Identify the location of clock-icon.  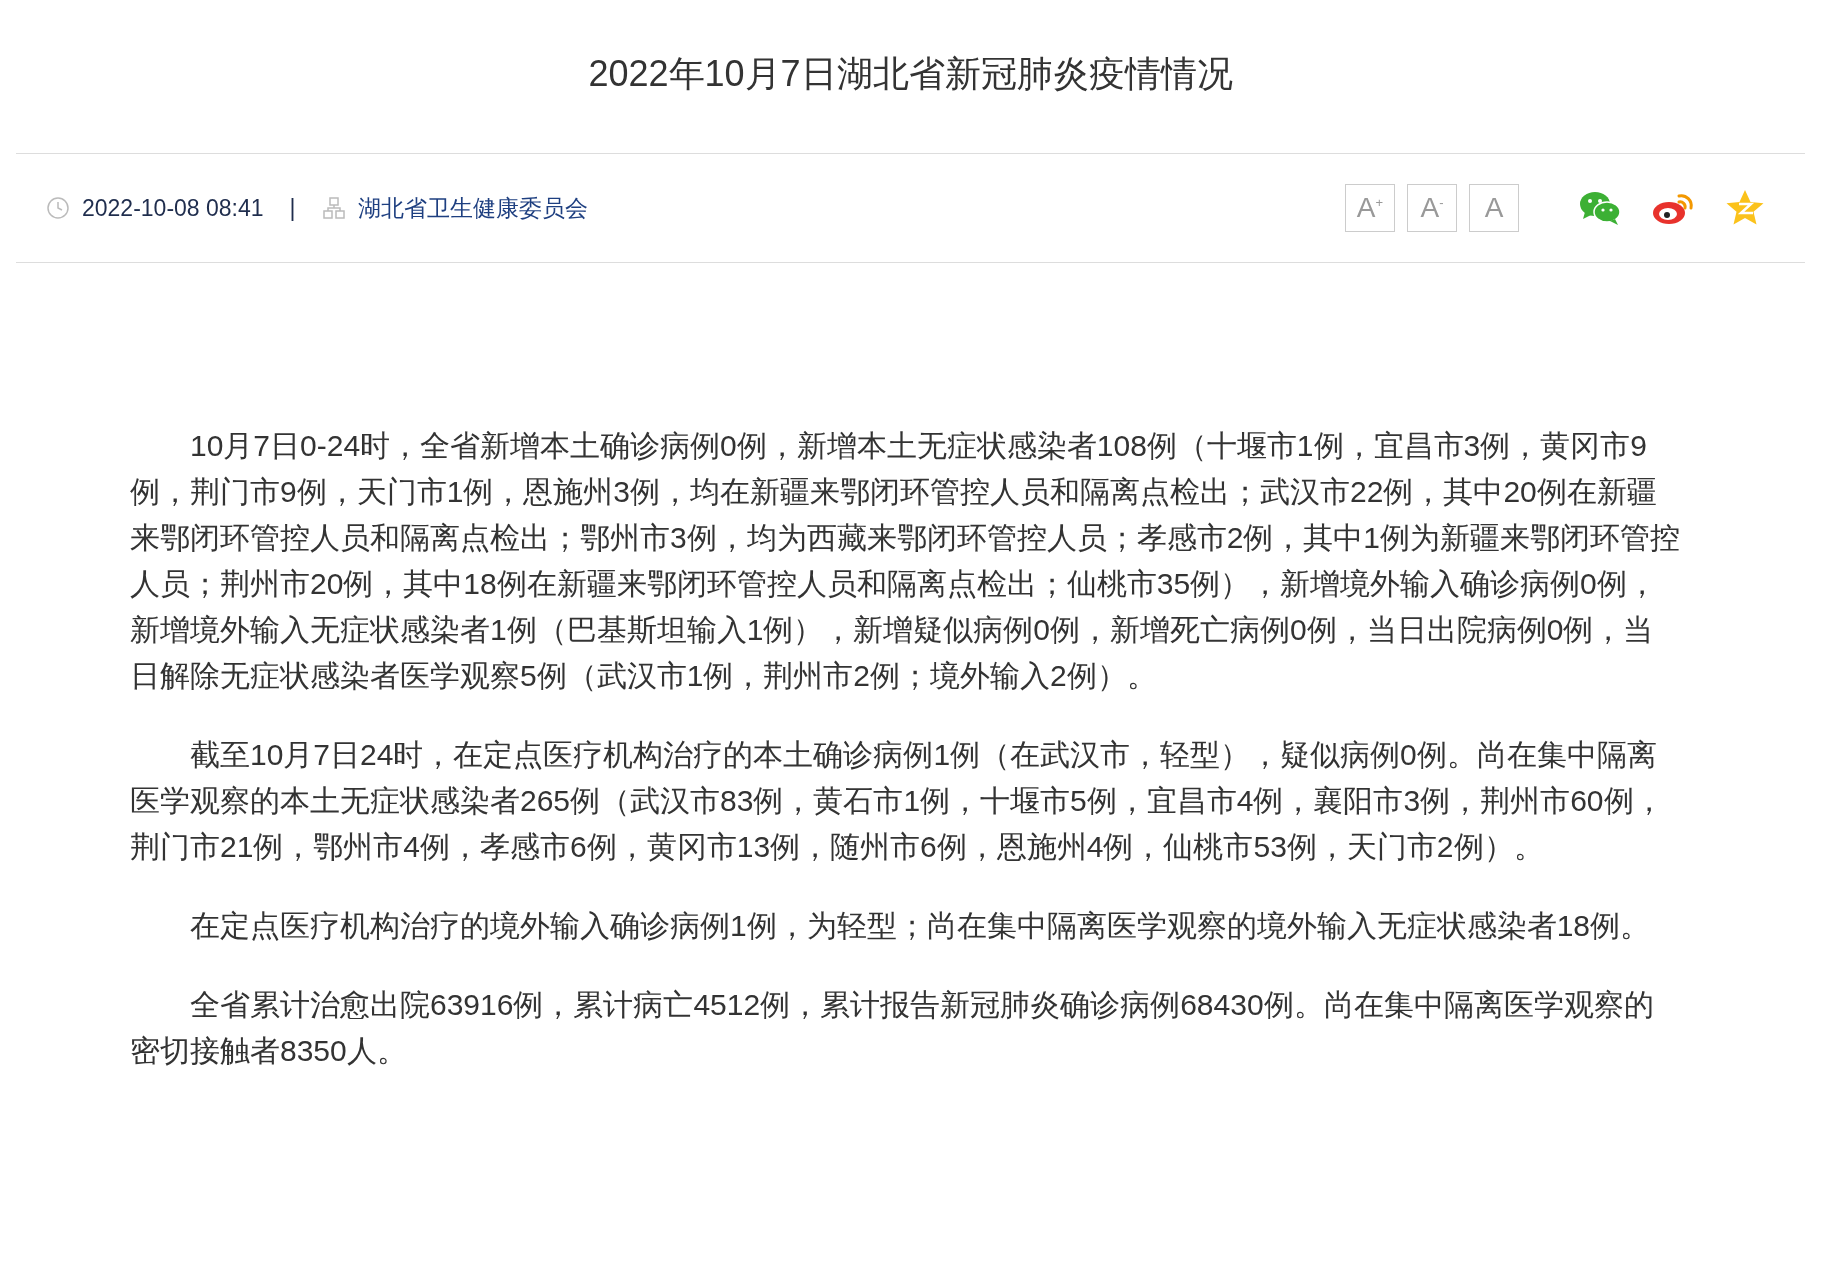
(58, 208).